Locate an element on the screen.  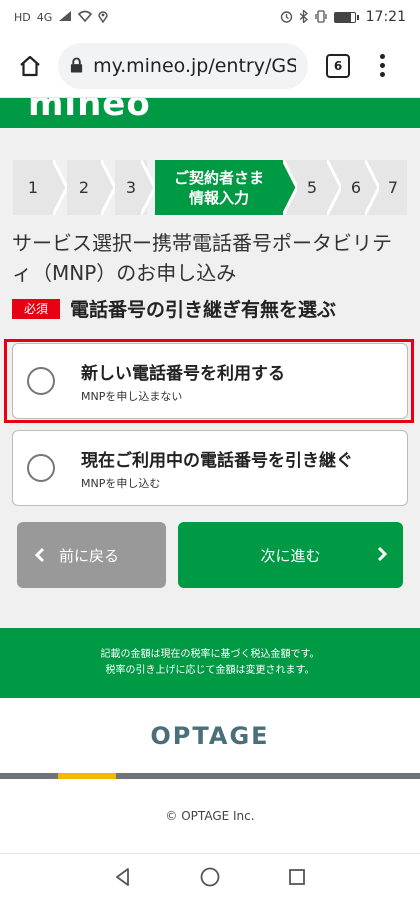
recents-nav-icon is located at coordinates (297, 877).